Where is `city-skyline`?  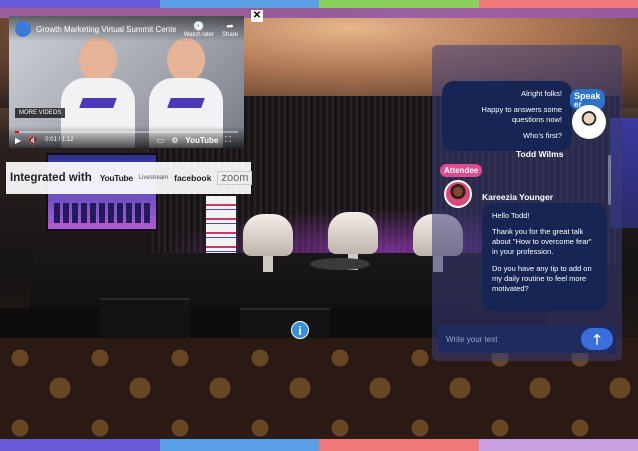 city-skyline is located at coordinates (102, 213).